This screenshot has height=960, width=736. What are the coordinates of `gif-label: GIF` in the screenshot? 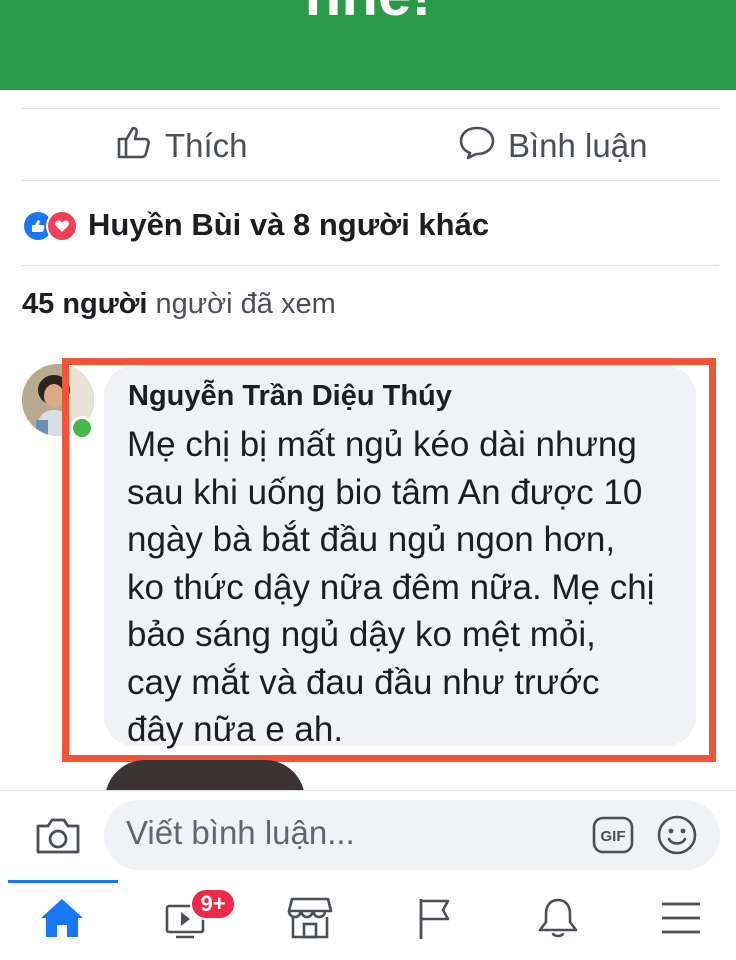 It's located at (613, 836).